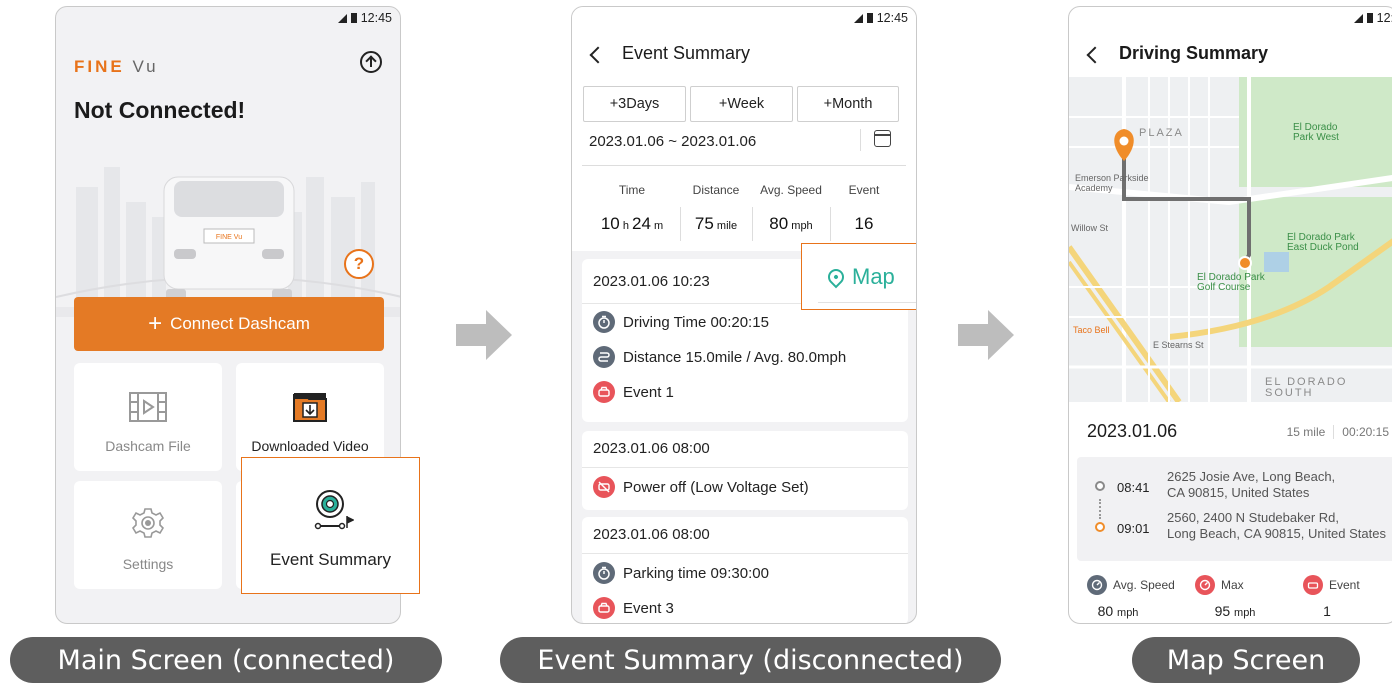 The image size is (1392, 683). I want to click on event-label: Event, so click(1331, 585).